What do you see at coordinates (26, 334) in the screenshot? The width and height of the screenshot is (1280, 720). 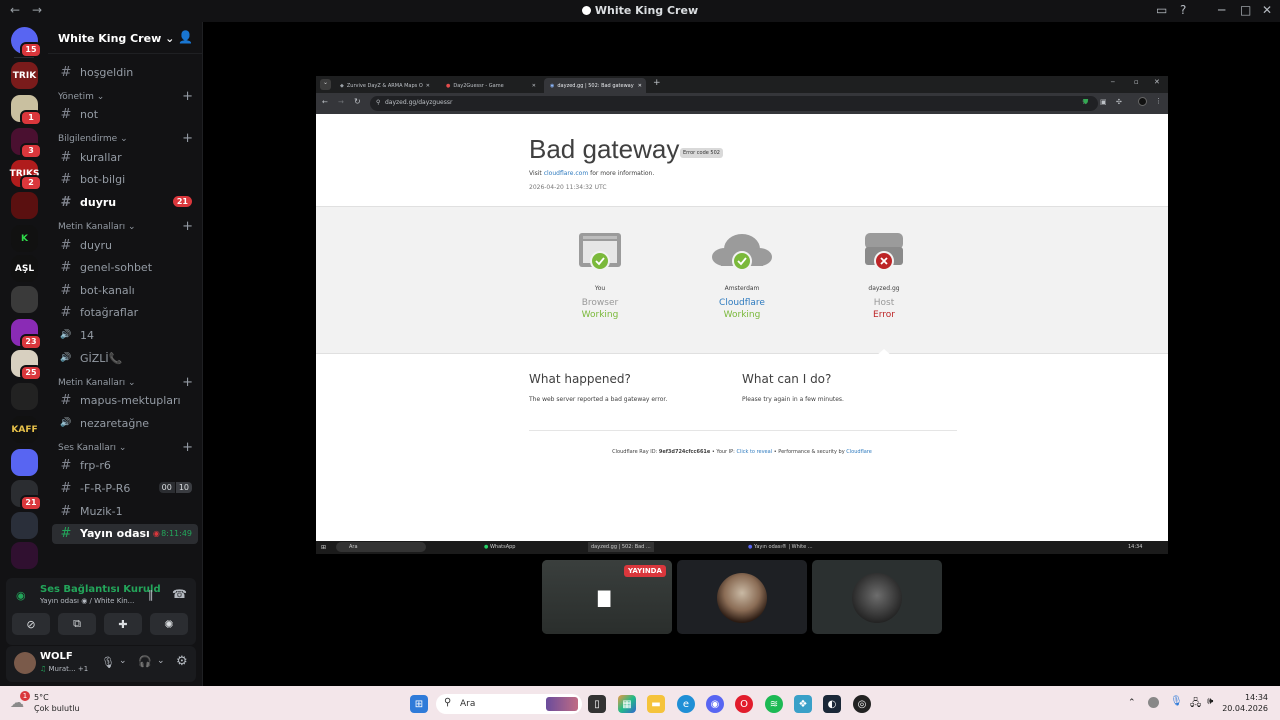 I see `server-icon: 23` at bounding box center [26, 334].